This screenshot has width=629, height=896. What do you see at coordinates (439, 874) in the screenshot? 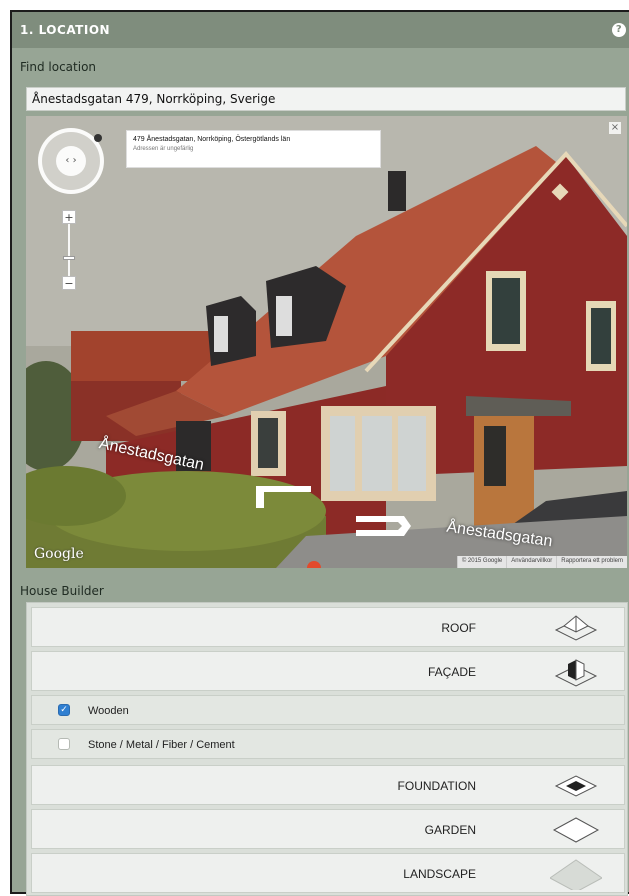
I see `section-landscape-label: LANDSCAPE` at bounding box center [439, 874].